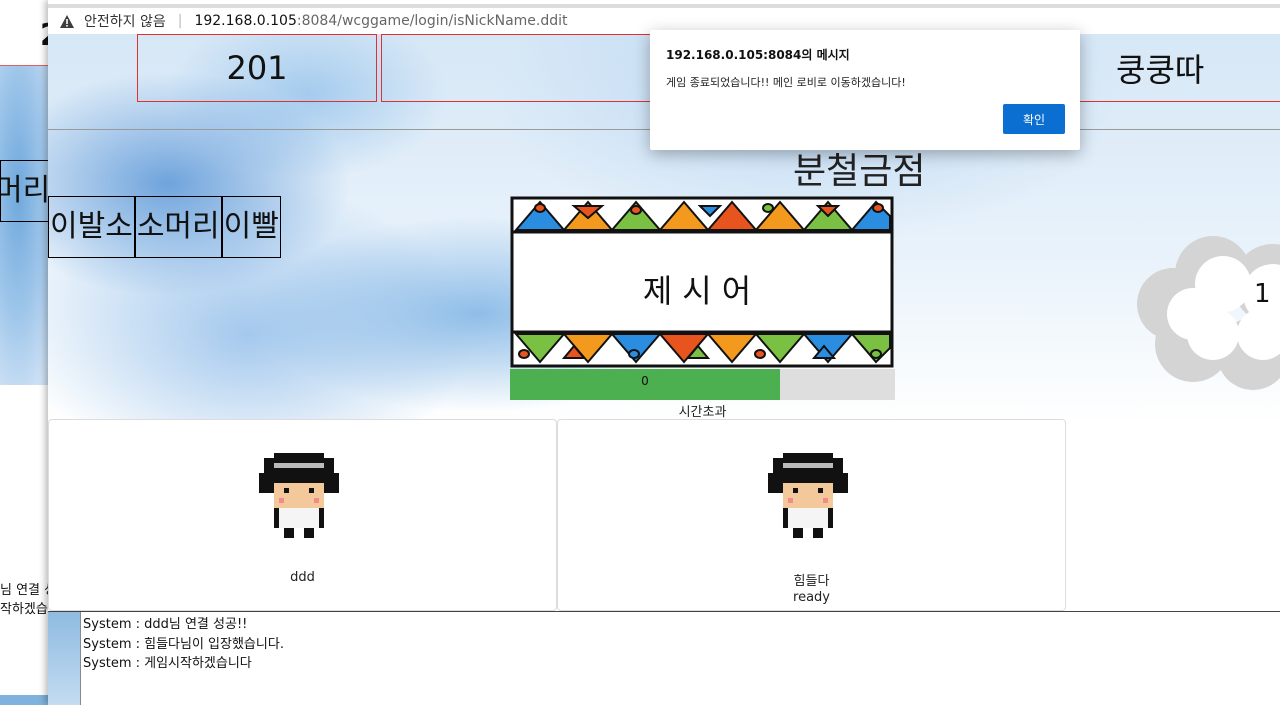 This screenshot has height=705, width=1280. Describe the element at coordinates (702, 384) in the screenshot. I see `timer-progress-bar: 0` at that location.